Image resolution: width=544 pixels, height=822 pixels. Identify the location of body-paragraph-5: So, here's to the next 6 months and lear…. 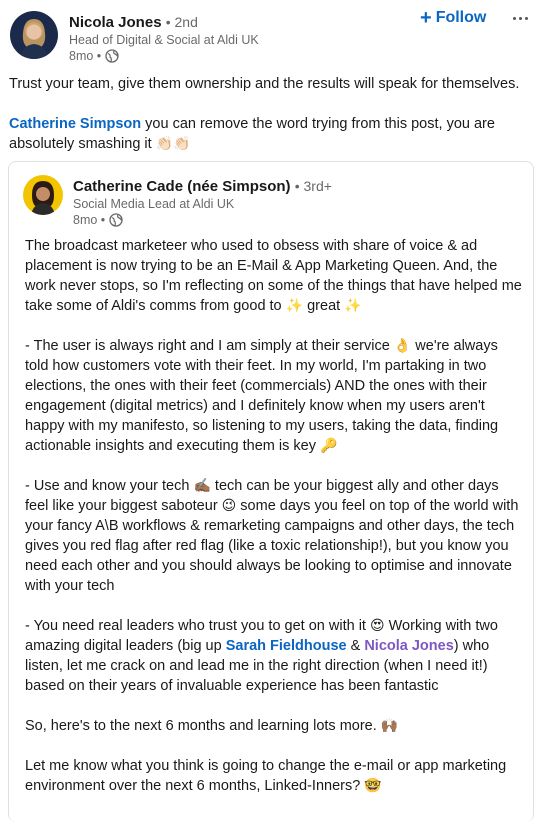
(275, 726).